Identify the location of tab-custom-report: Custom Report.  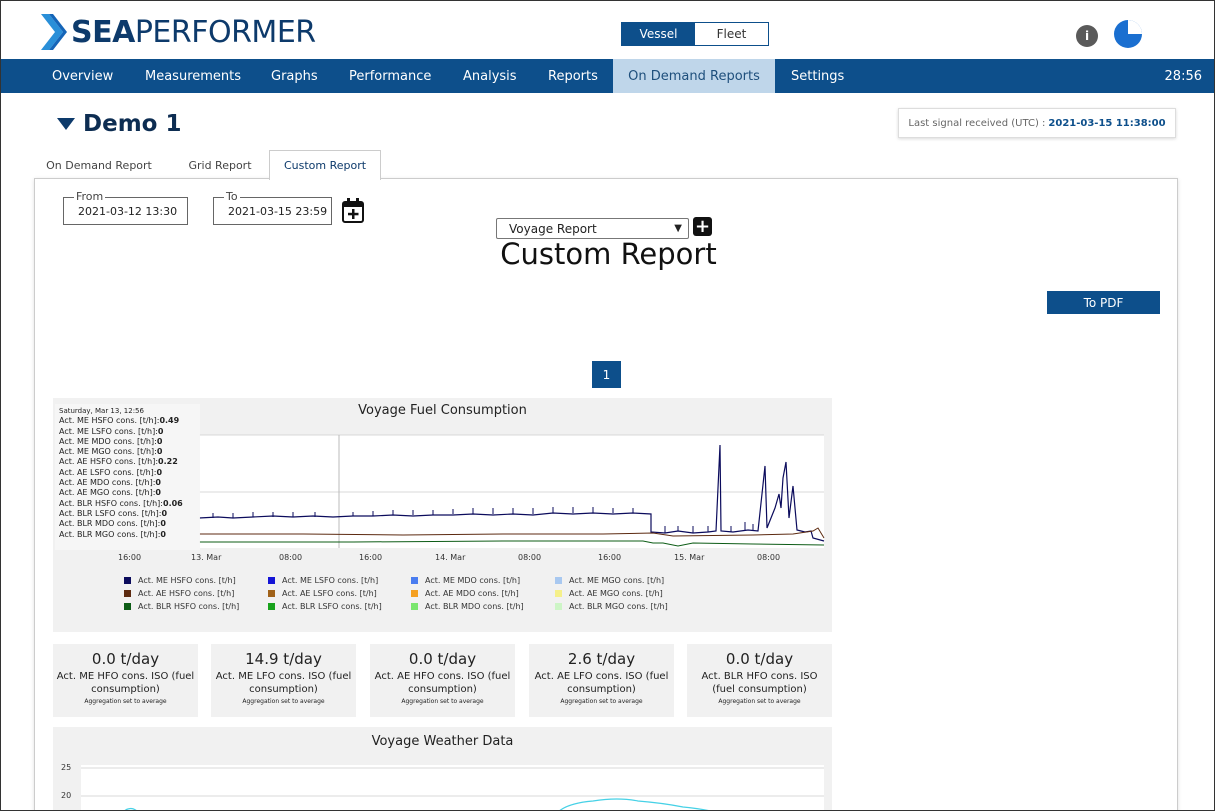
(325, 165).